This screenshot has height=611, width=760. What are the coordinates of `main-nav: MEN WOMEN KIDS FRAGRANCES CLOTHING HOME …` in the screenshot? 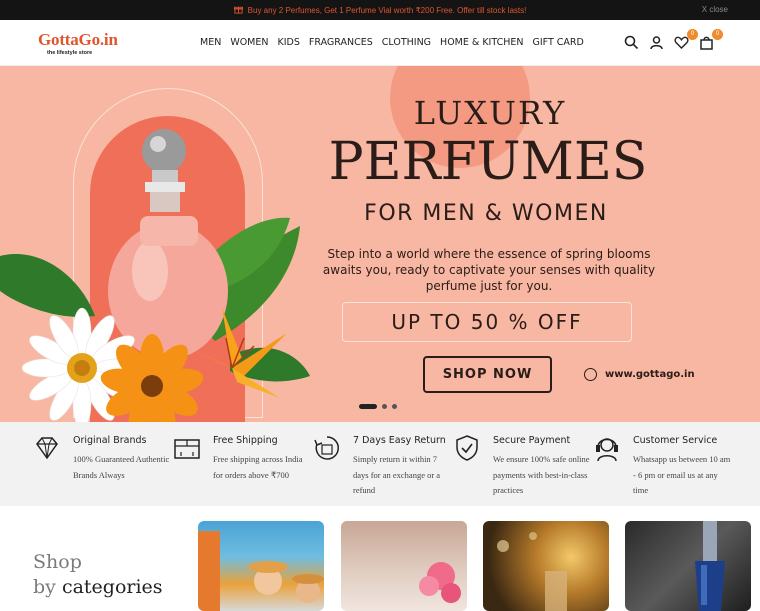 It's located at (392, 42).